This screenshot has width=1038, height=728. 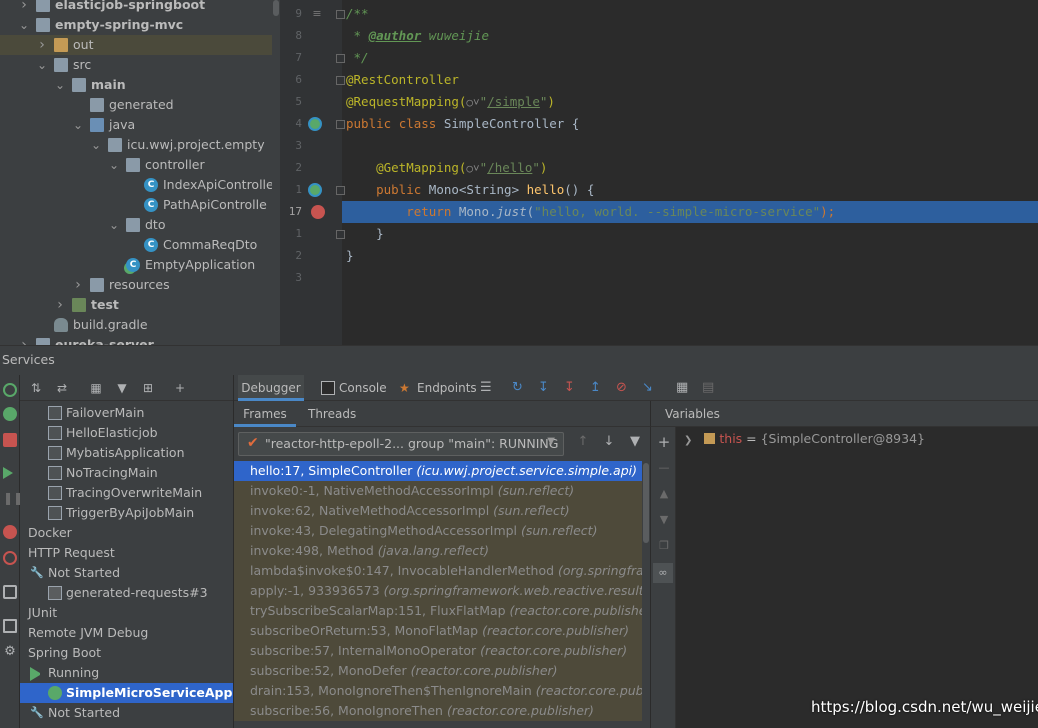 What do you see at coordinates (136, 265) in the screenshot?
I see `tree-item: C EmptyApplication` at bounding box center [136, 265].